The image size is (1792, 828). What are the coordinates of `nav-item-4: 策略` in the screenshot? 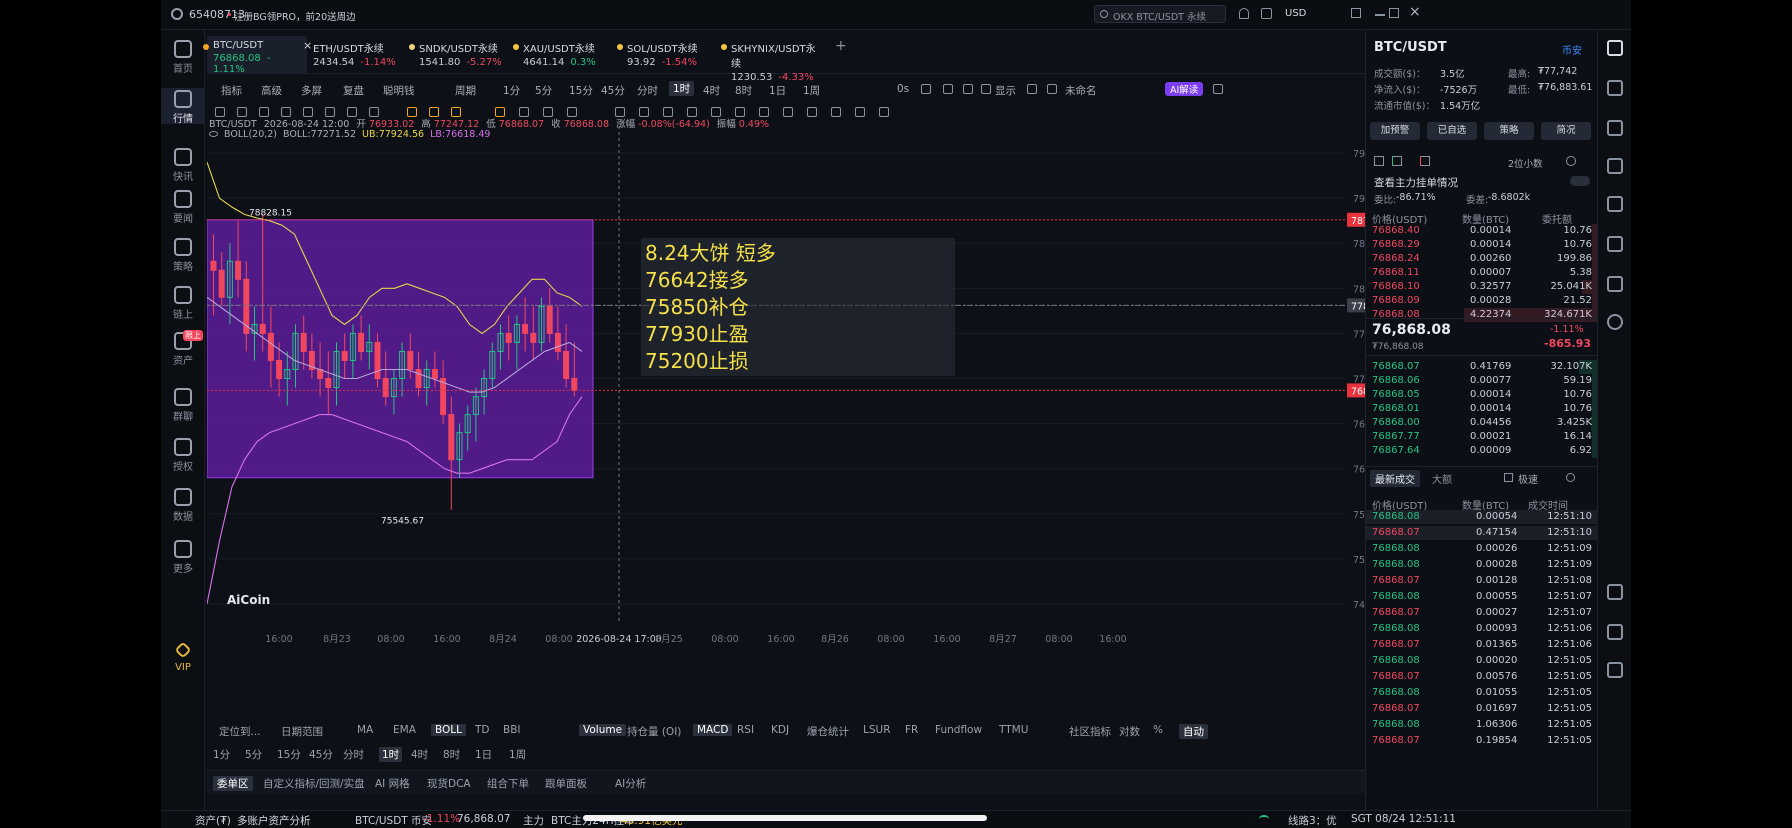 It's located at (183, 254).